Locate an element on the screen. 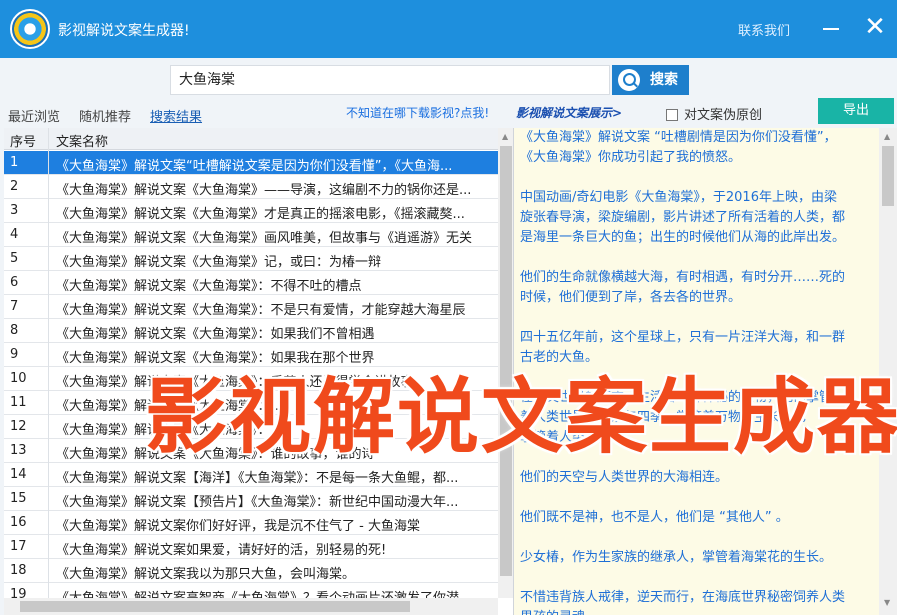 This screenshot has width=897, height=615. scroll-thumb is located at coordinates (506, 361).